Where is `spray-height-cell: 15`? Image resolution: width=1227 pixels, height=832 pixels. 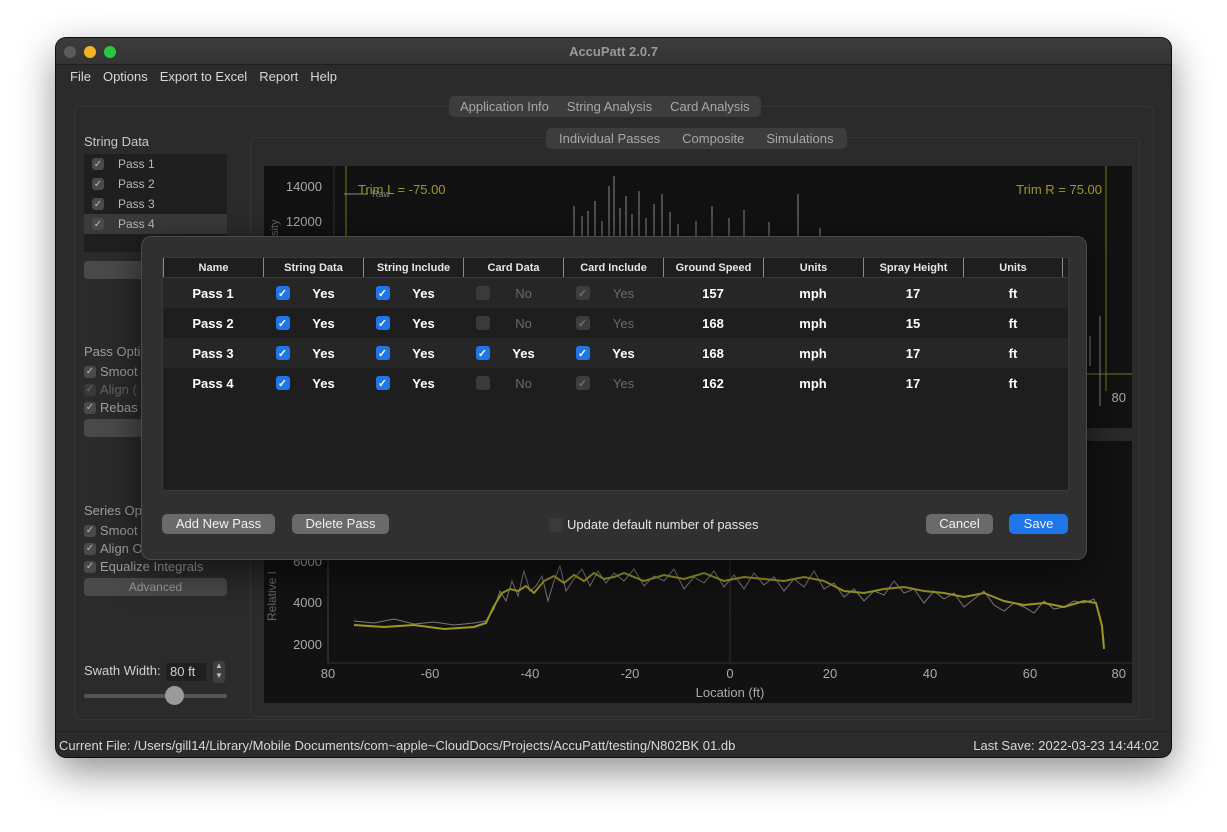 spray-height-cell: 15 is located at coordinates (913, 323).